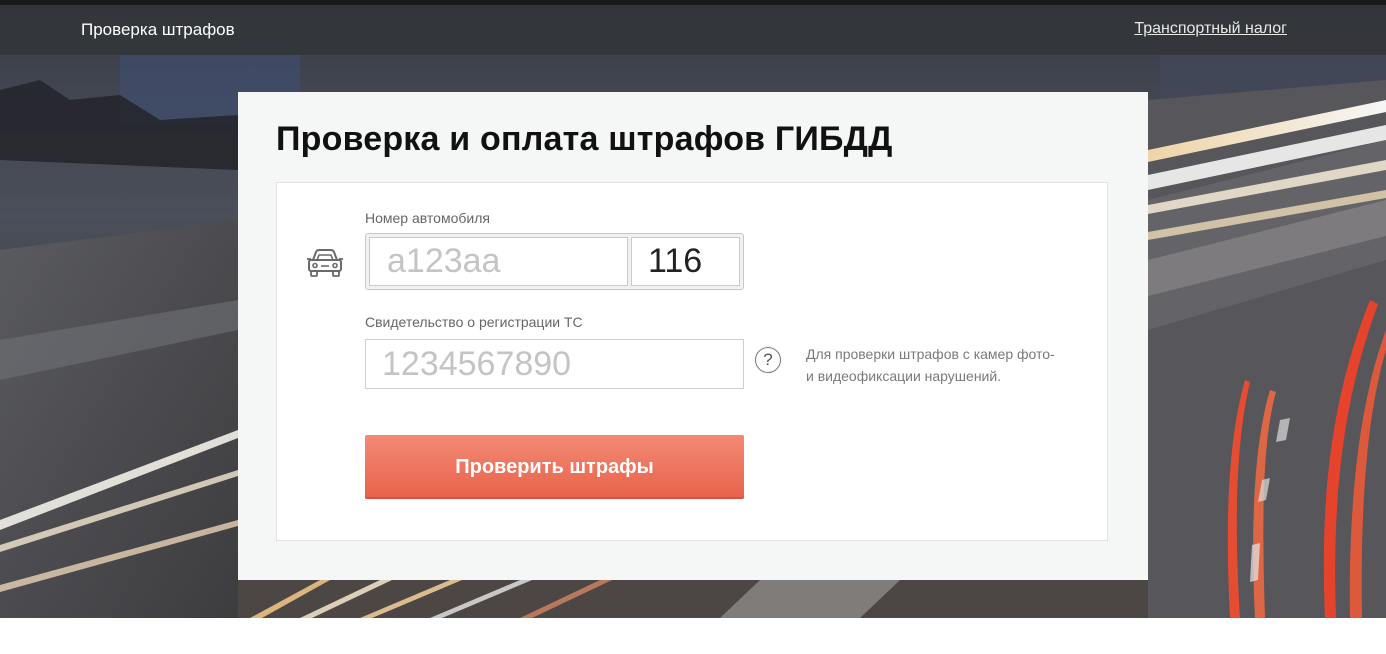 The width and height of the screenshot is (1386, 654). I want to click on vehicle-registration-input, so click(554, 364).